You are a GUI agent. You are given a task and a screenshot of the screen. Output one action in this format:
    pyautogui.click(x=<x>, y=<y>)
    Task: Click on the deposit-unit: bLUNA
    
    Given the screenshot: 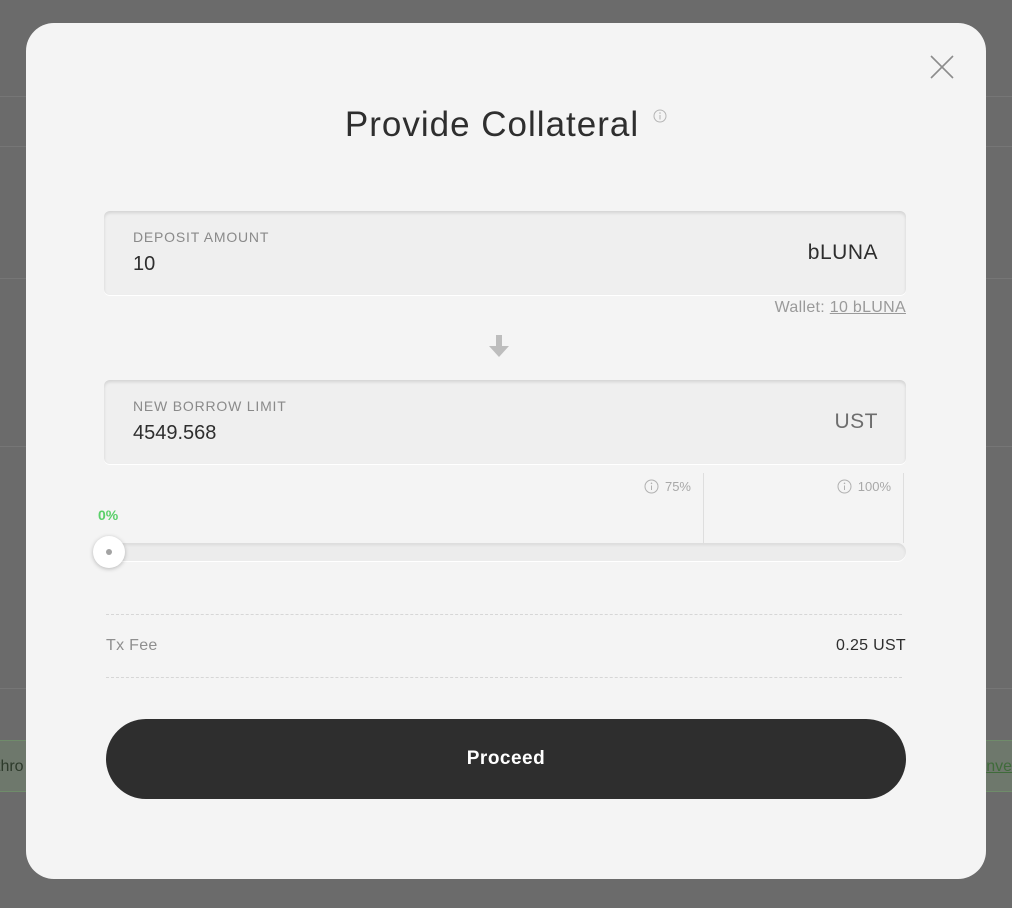 What is the action you would take?
    pyautogui.click(x=842, y=252)
    